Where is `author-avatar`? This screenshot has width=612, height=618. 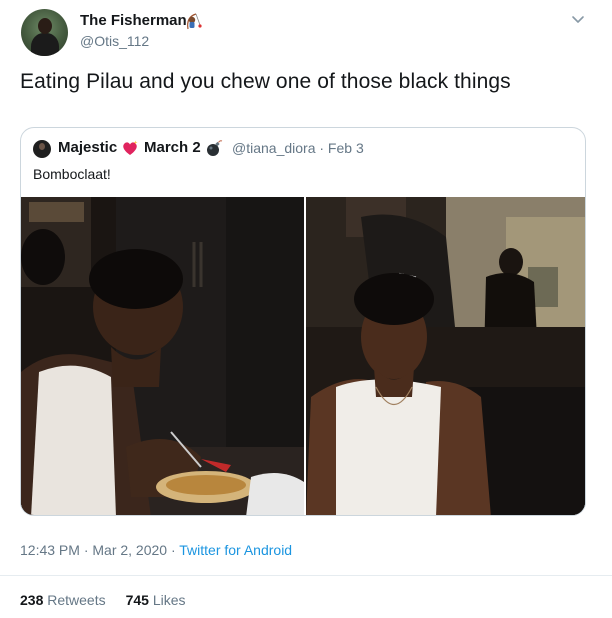 author-avatar is located at coordinates (44, 32).